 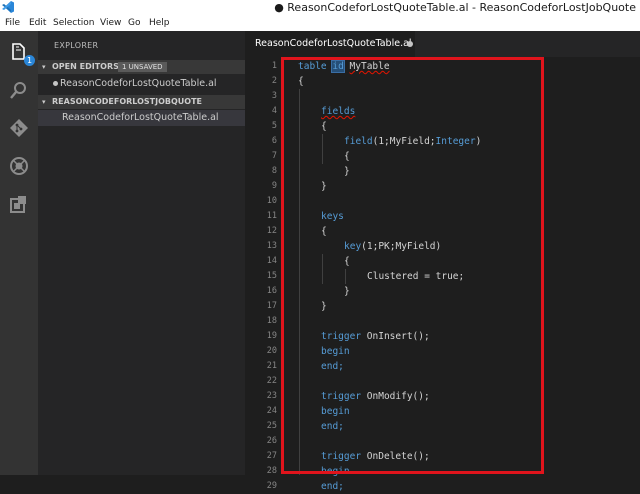 I want to click on menu-bar: File Edit Selection View Go Help, so click(x=320, y=23).